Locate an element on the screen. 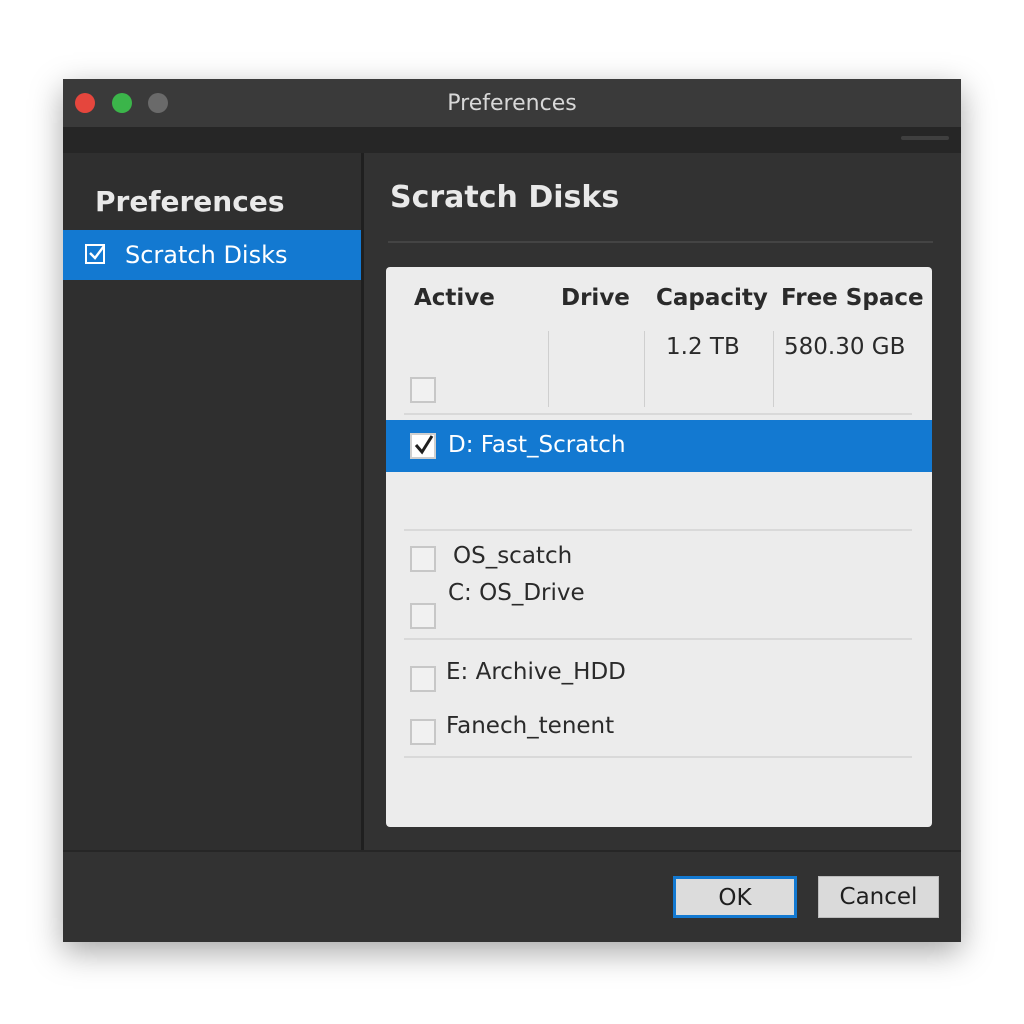  free-space-value: 580.30 GB is located at coordinates (845, 347).